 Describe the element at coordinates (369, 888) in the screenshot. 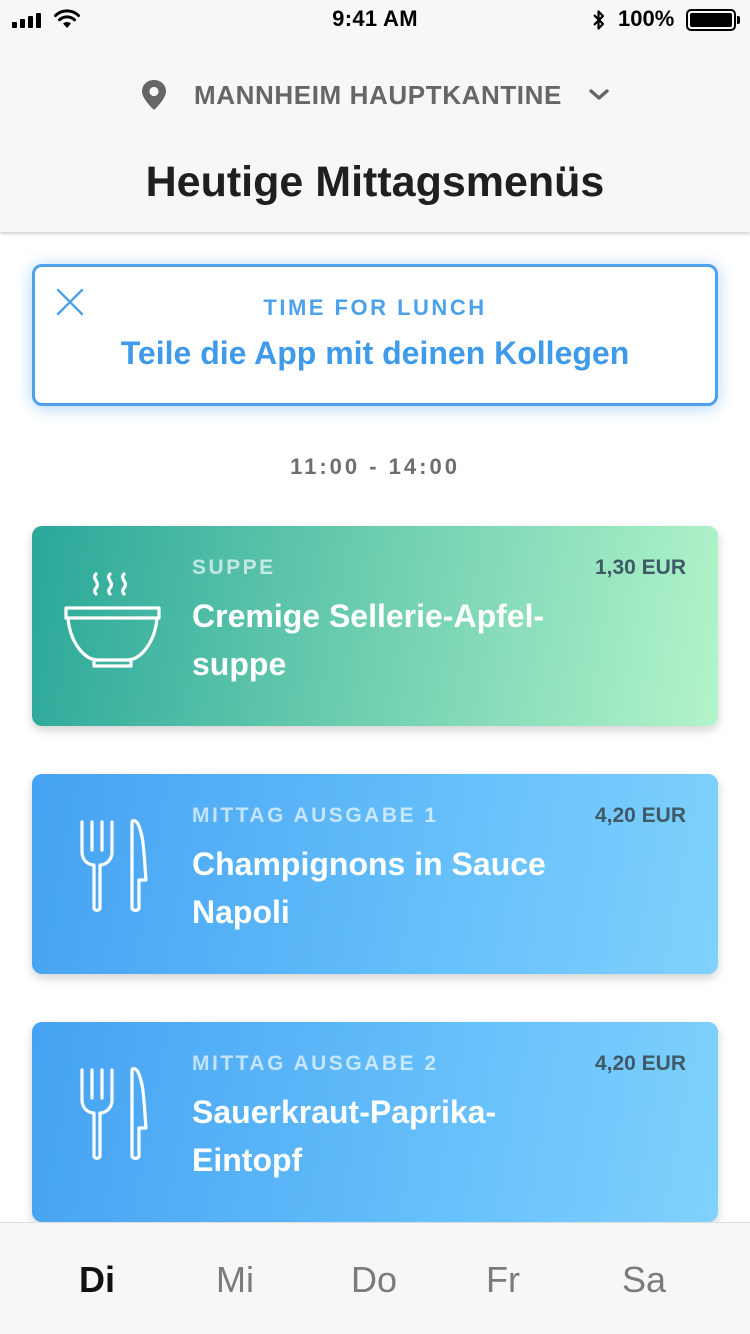

I see `menu-title: Champignons in Sauce Napoli` at that location.